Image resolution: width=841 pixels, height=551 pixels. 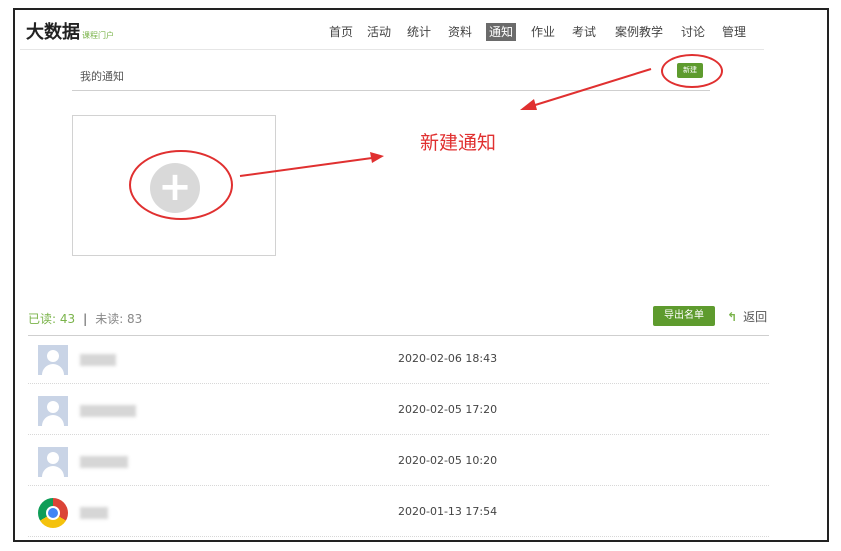 I want to click on back-label: 返回, so click(x=755, y=317).